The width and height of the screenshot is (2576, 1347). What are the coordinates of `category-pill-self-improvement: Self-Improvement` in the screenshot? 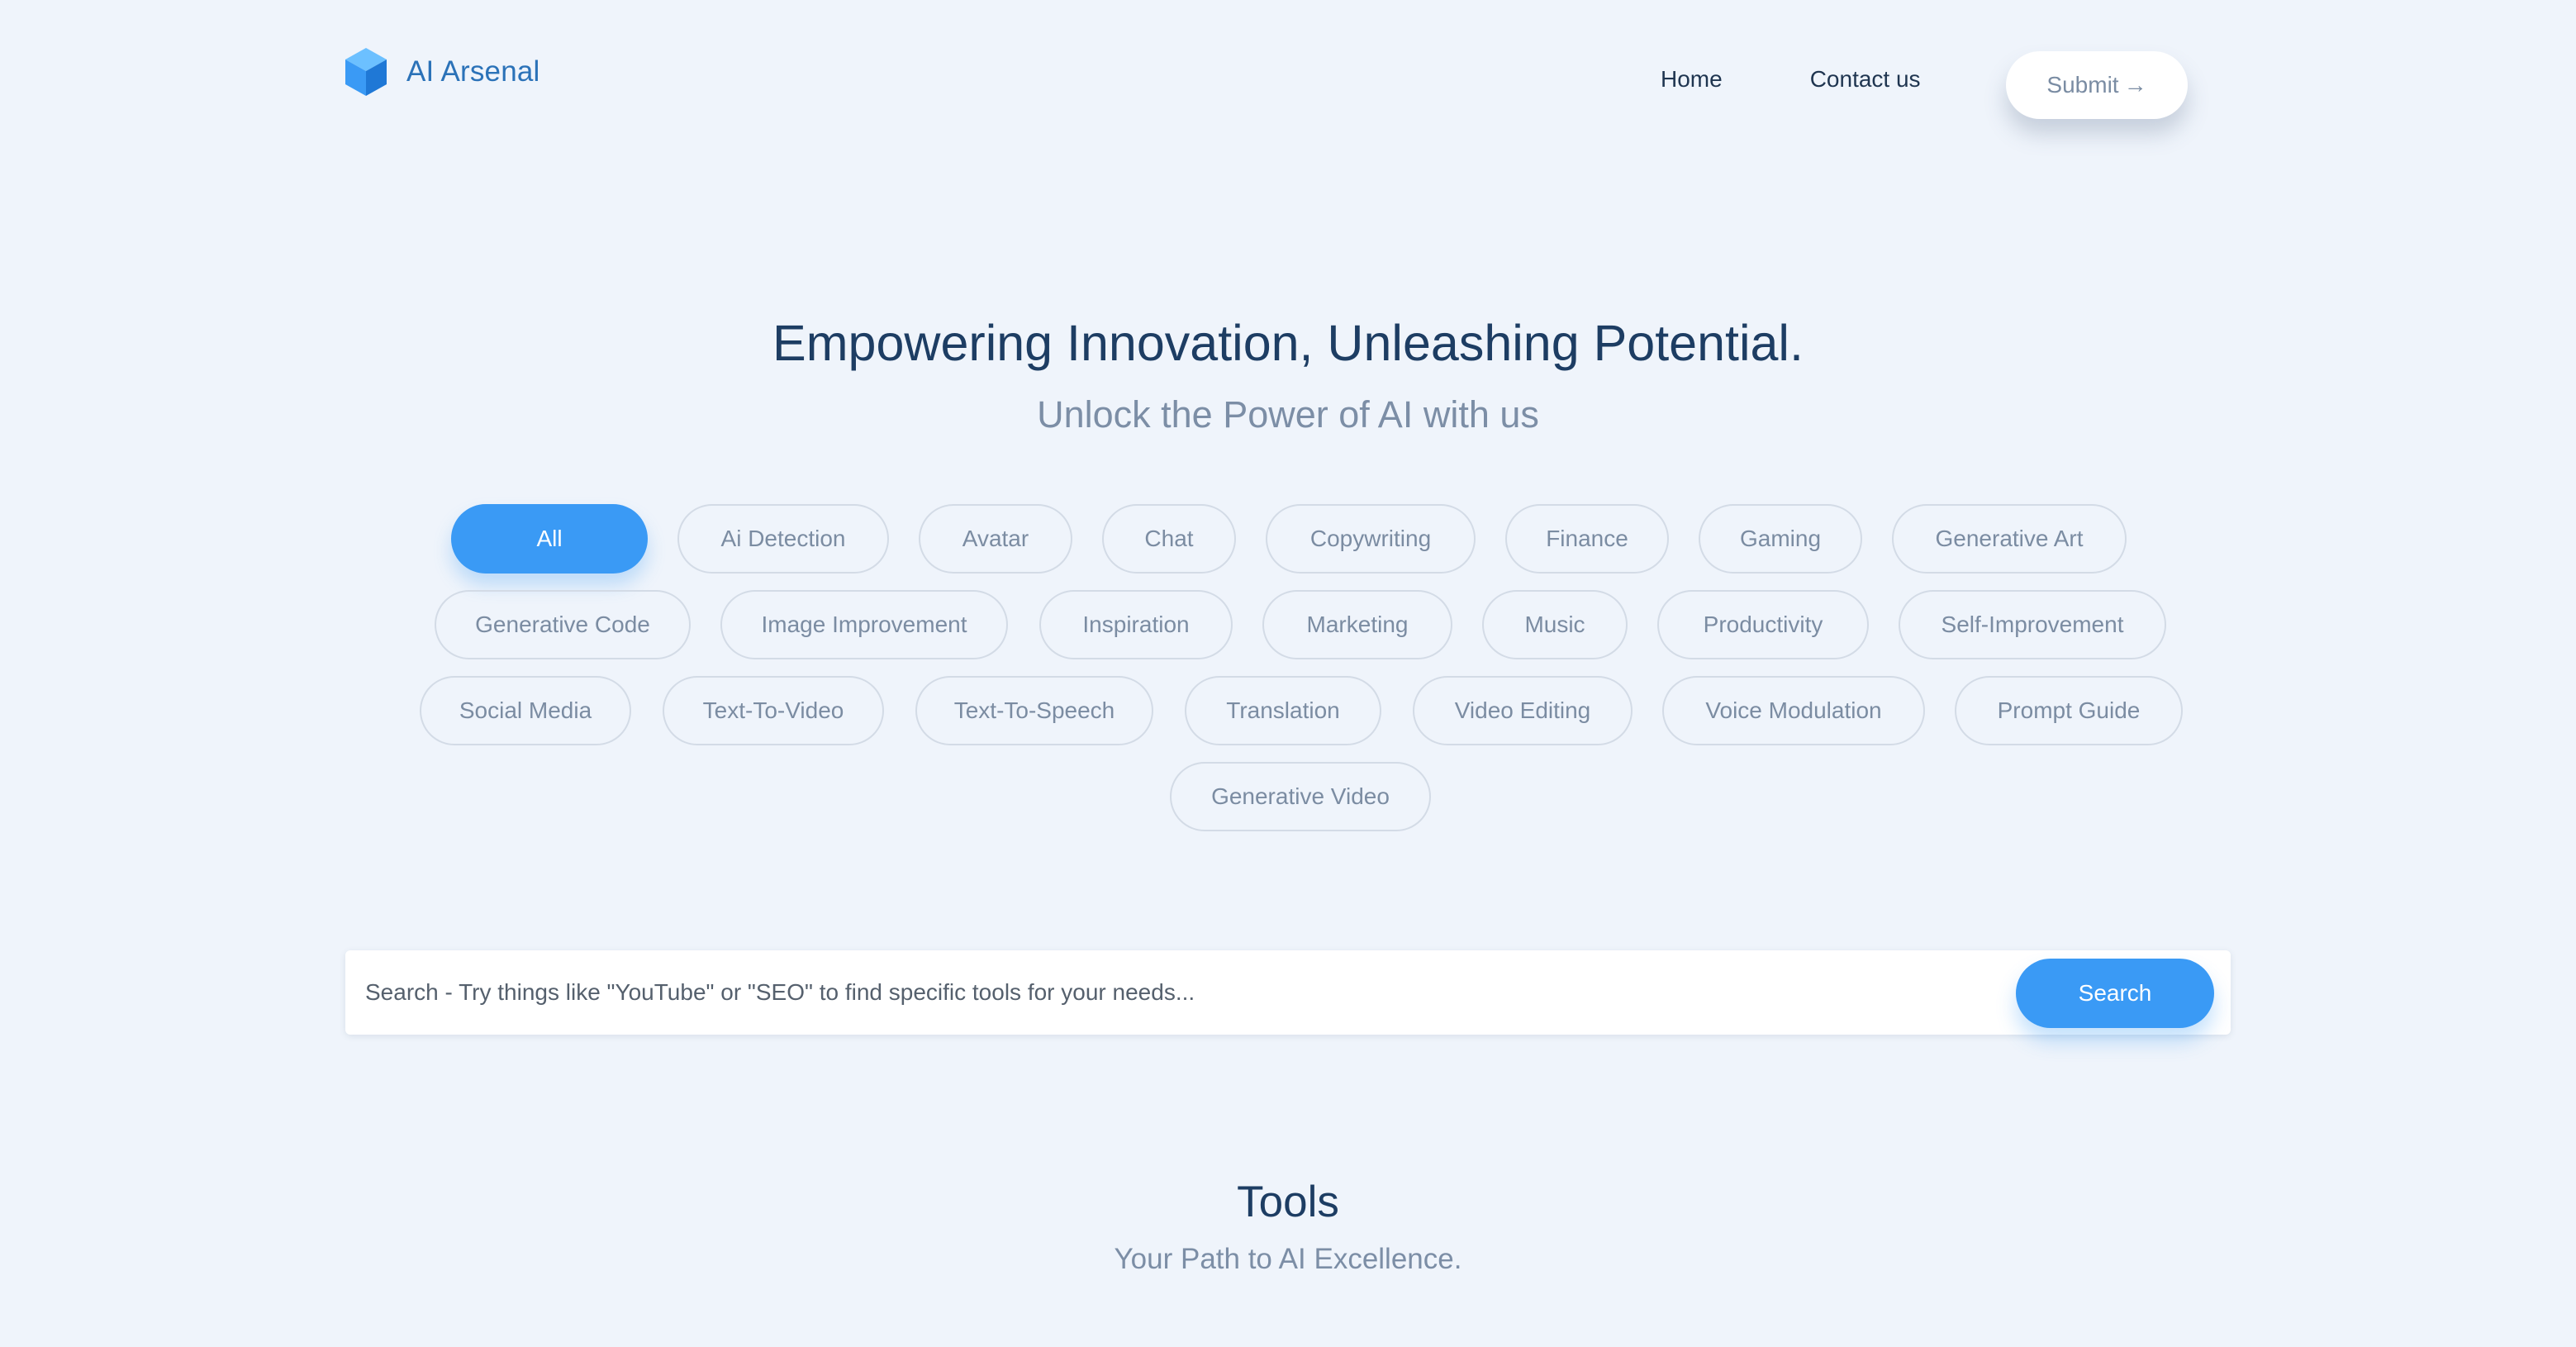 It's located at (2032, 624).